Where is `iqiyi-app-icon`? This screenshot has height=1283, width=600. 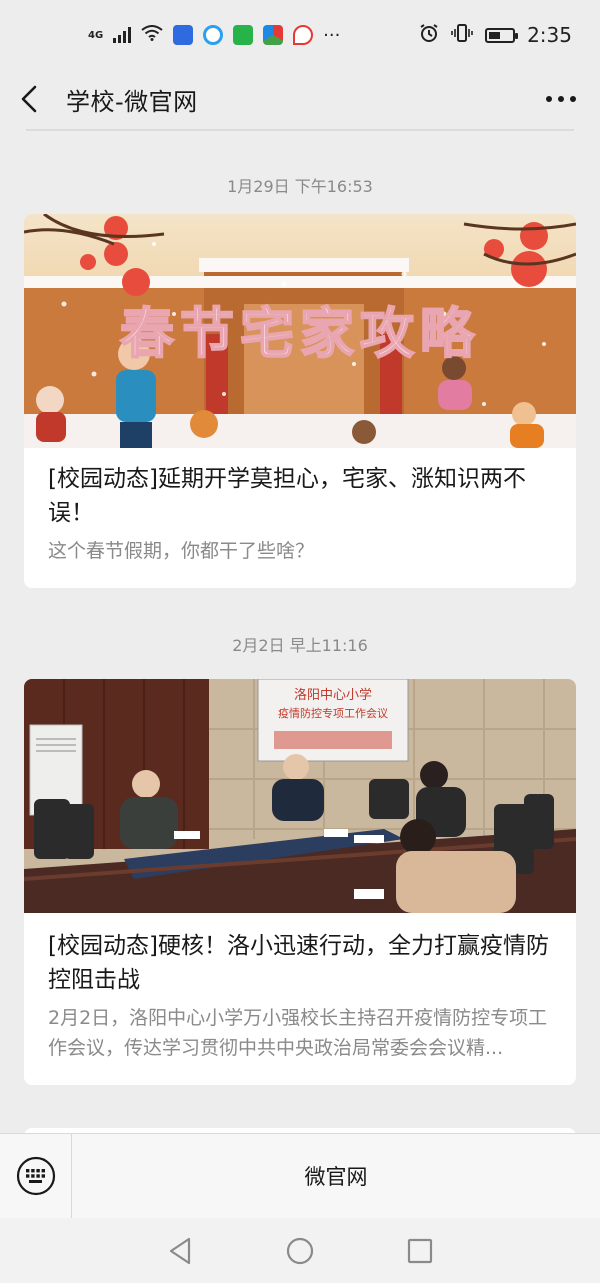 iqiyi-app-icon is located at coordinates (243, 35).